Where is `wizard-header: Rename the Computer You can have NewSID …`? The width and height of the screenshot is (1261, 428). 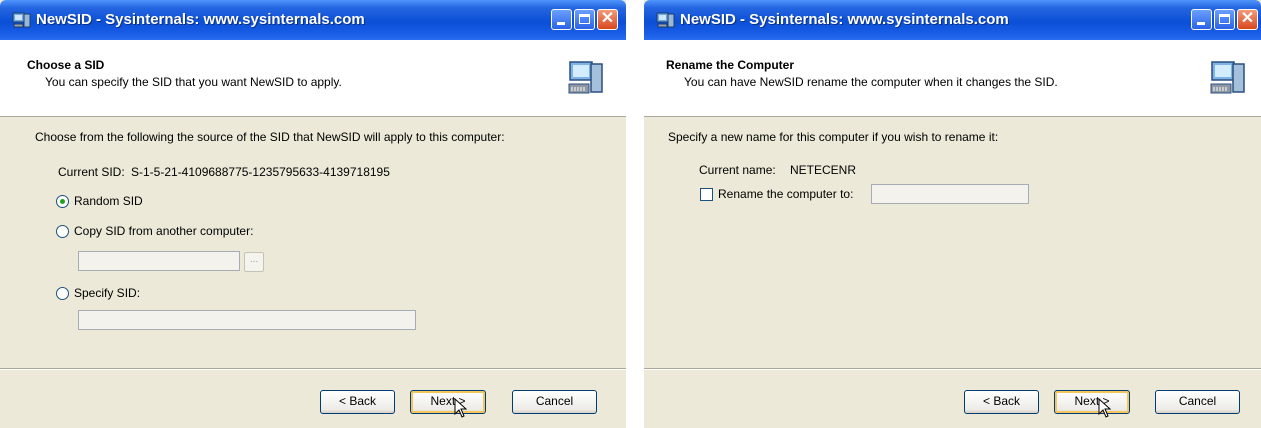
wizard-header: Rename the Computer You can have NewSID … is located at coordinates (952, 78).